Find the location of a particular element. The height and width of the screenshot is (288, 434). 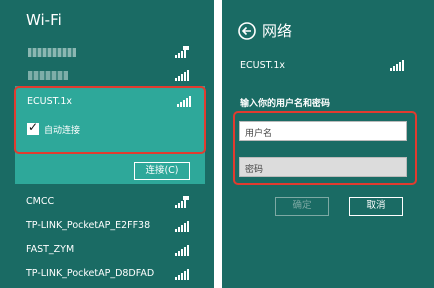

network-item-tplink-e2ff38: TP-LINK_PocketAP_E2FF38 is located at coordinates (107, 227).